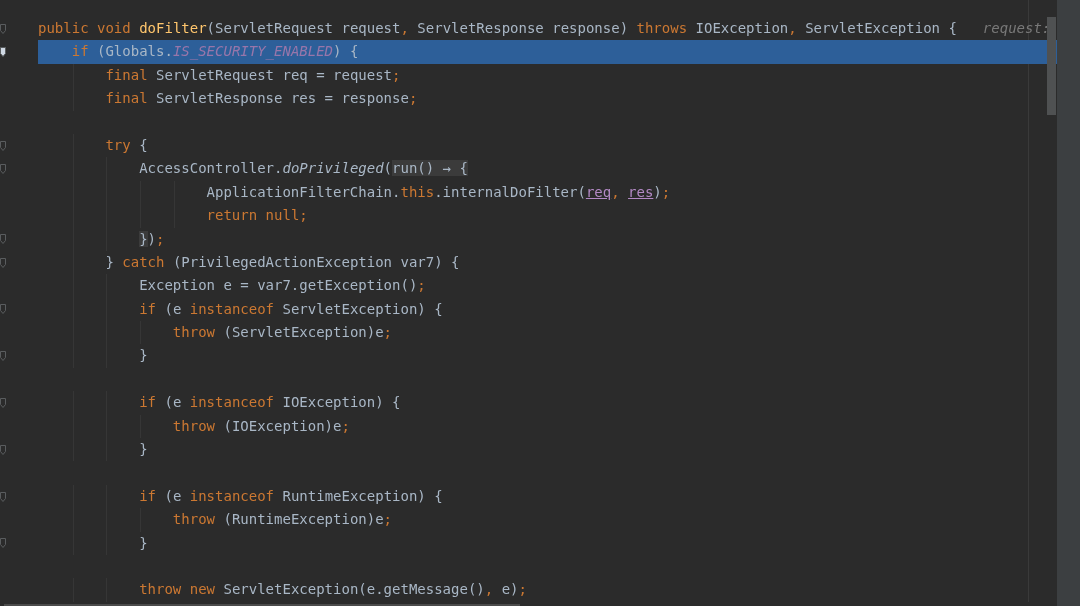  What do you see at coordinates (282, 286) in the screenshot?
I see `code-line: Exception e = var7.getException();` at bounding box center [282, 286].